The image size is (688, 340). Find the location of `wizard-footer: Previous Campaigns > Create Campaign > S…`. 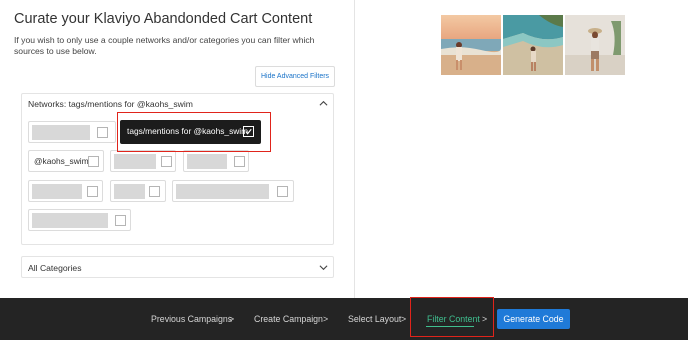

wizard-footer: Previous Campaigns > Create Campaign > S… is located at coordinates (344, 319).